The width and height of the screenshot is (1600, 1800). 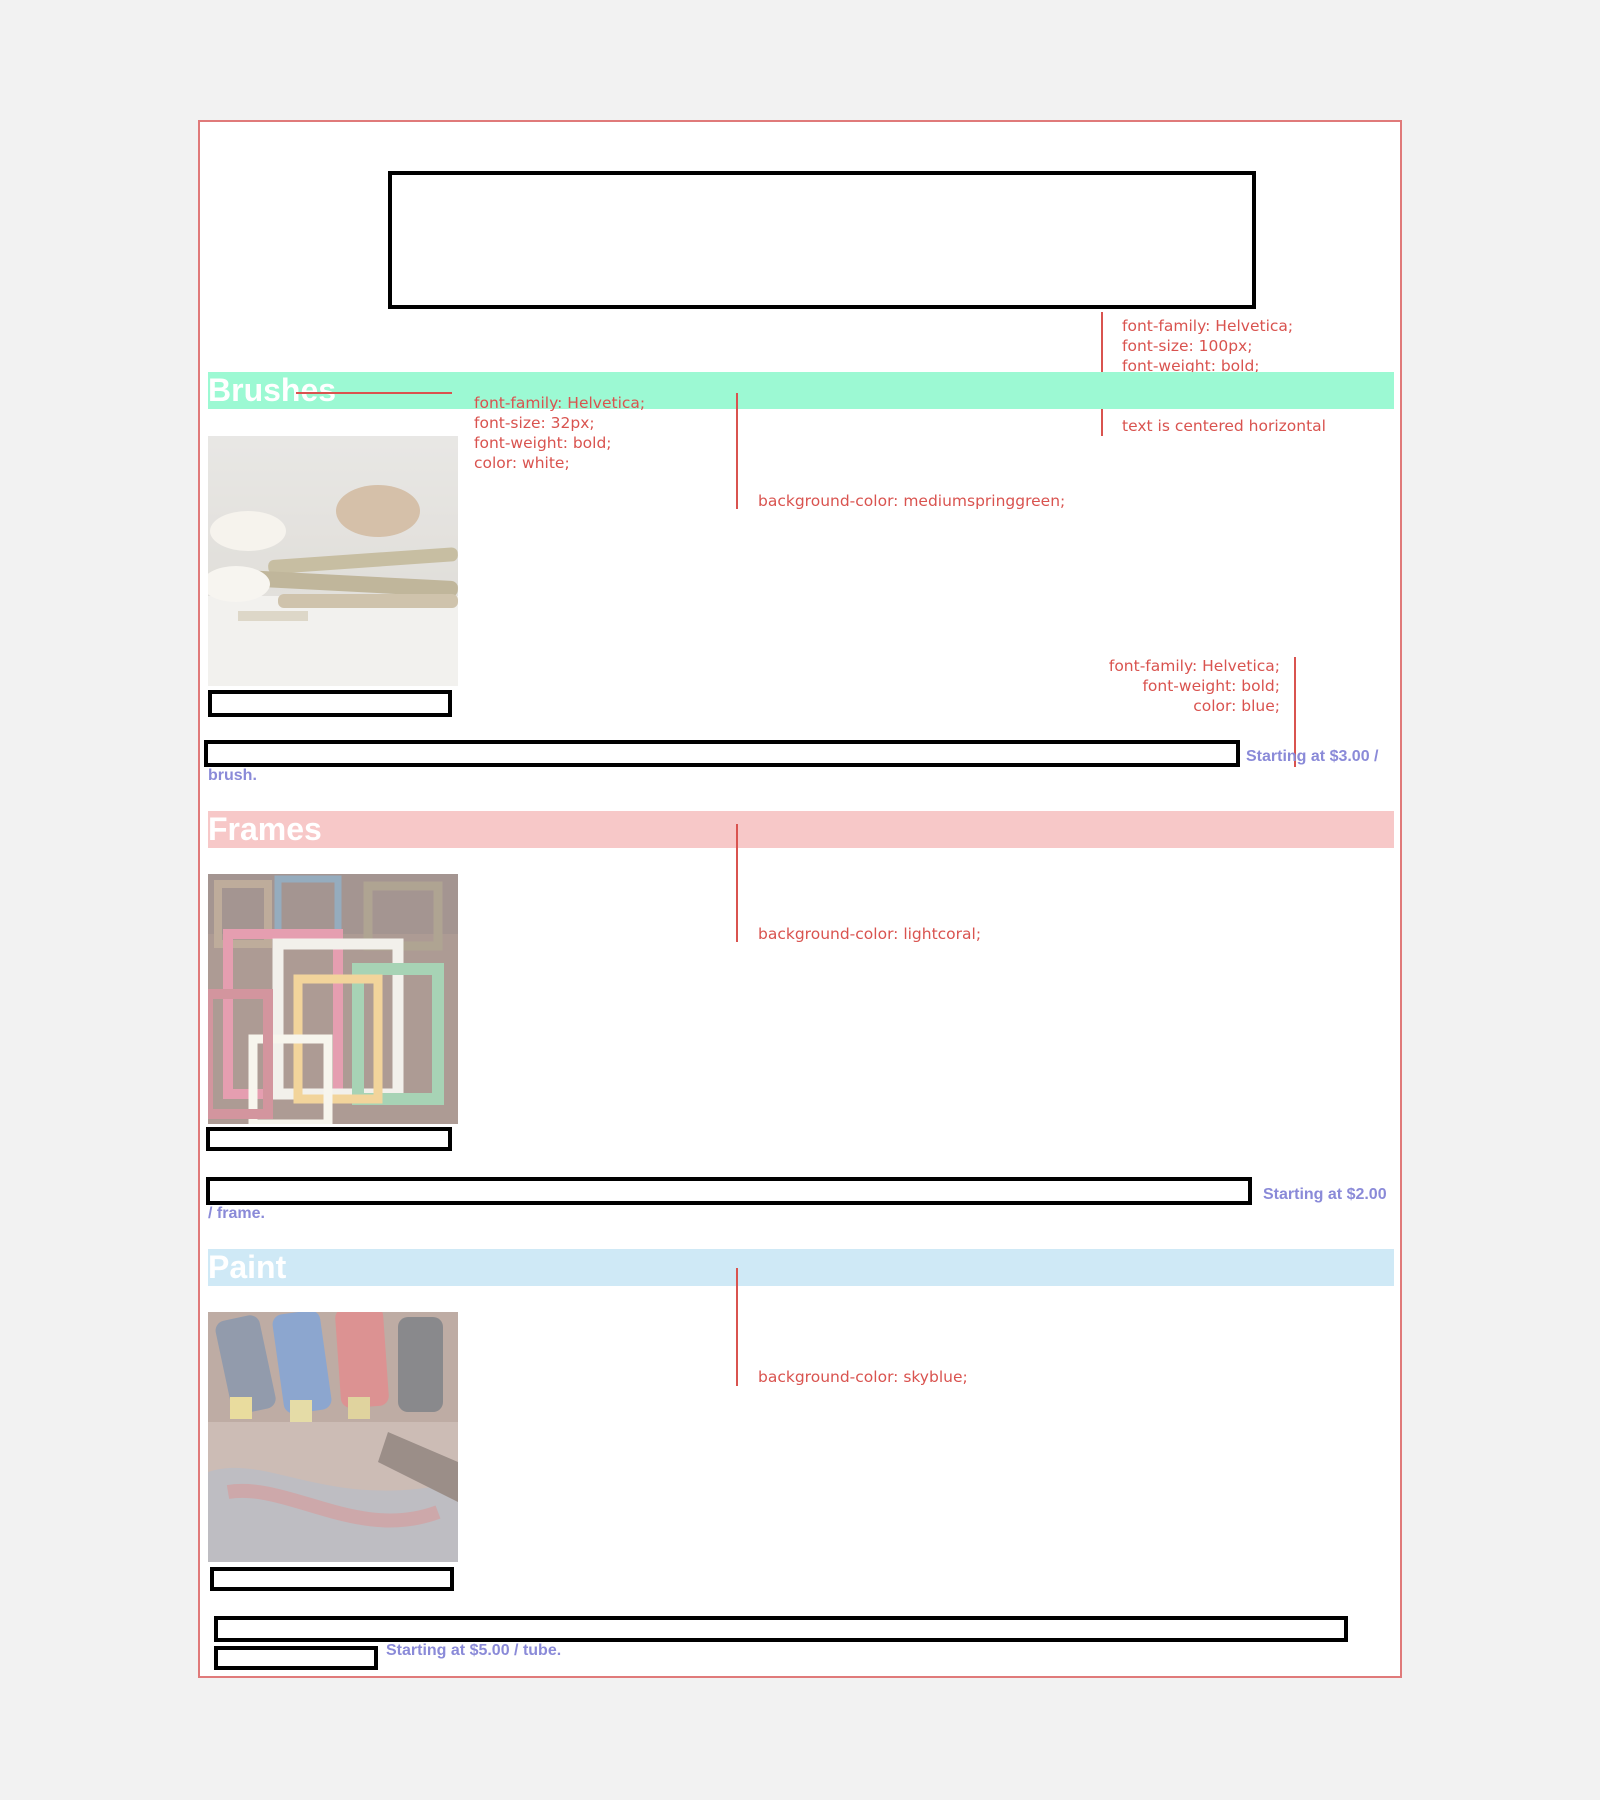 What do you see at coordinates (801, 829) in the screenshot?
I see `frames-heading-band: Frames` at bounding box center [801, 829].